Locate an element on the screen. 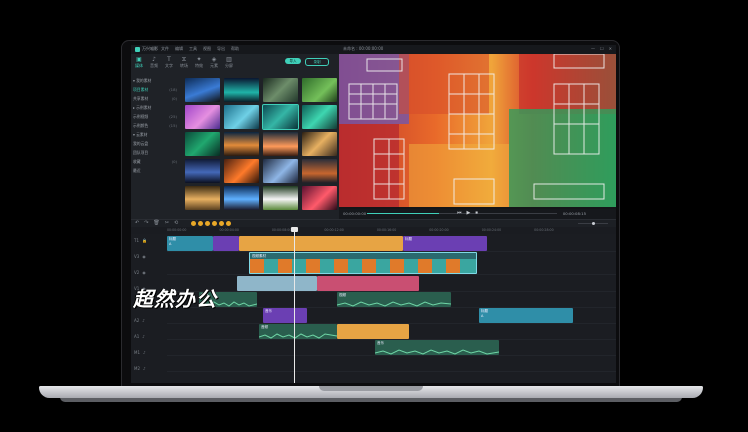  track-header: A2 ♪ is located at coordinates (139, 320).